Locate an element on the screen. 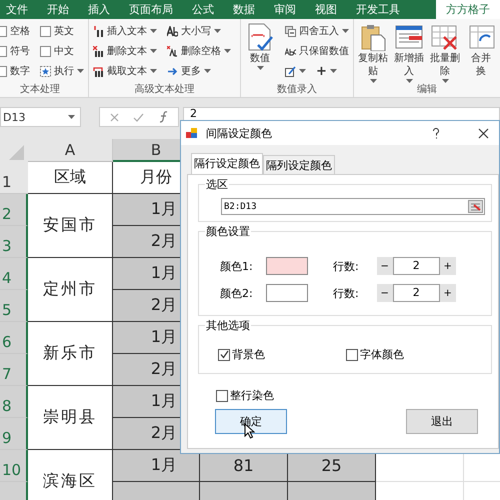 The image size is (500, 500). ribbon-tab: 文件 is located at coordinates (22, 9).